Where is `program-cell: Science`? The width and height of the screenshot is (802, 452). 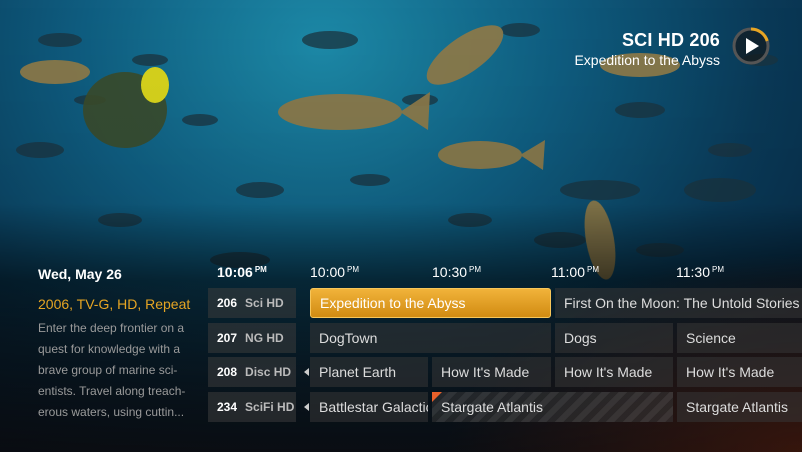 program-cell: Science is located at coordinates (739, 338).